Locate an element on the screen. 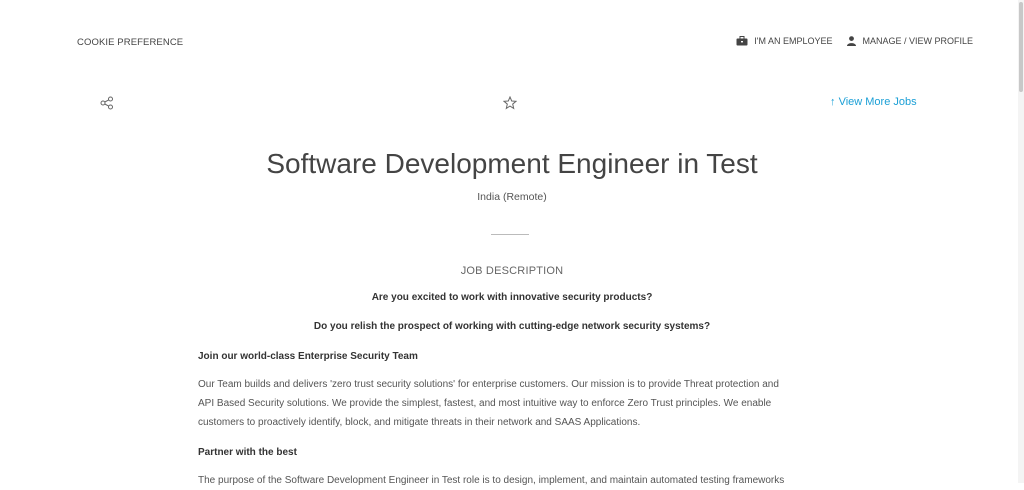 The image size is (1024, 490). divider is located at coordinates (510, 234).